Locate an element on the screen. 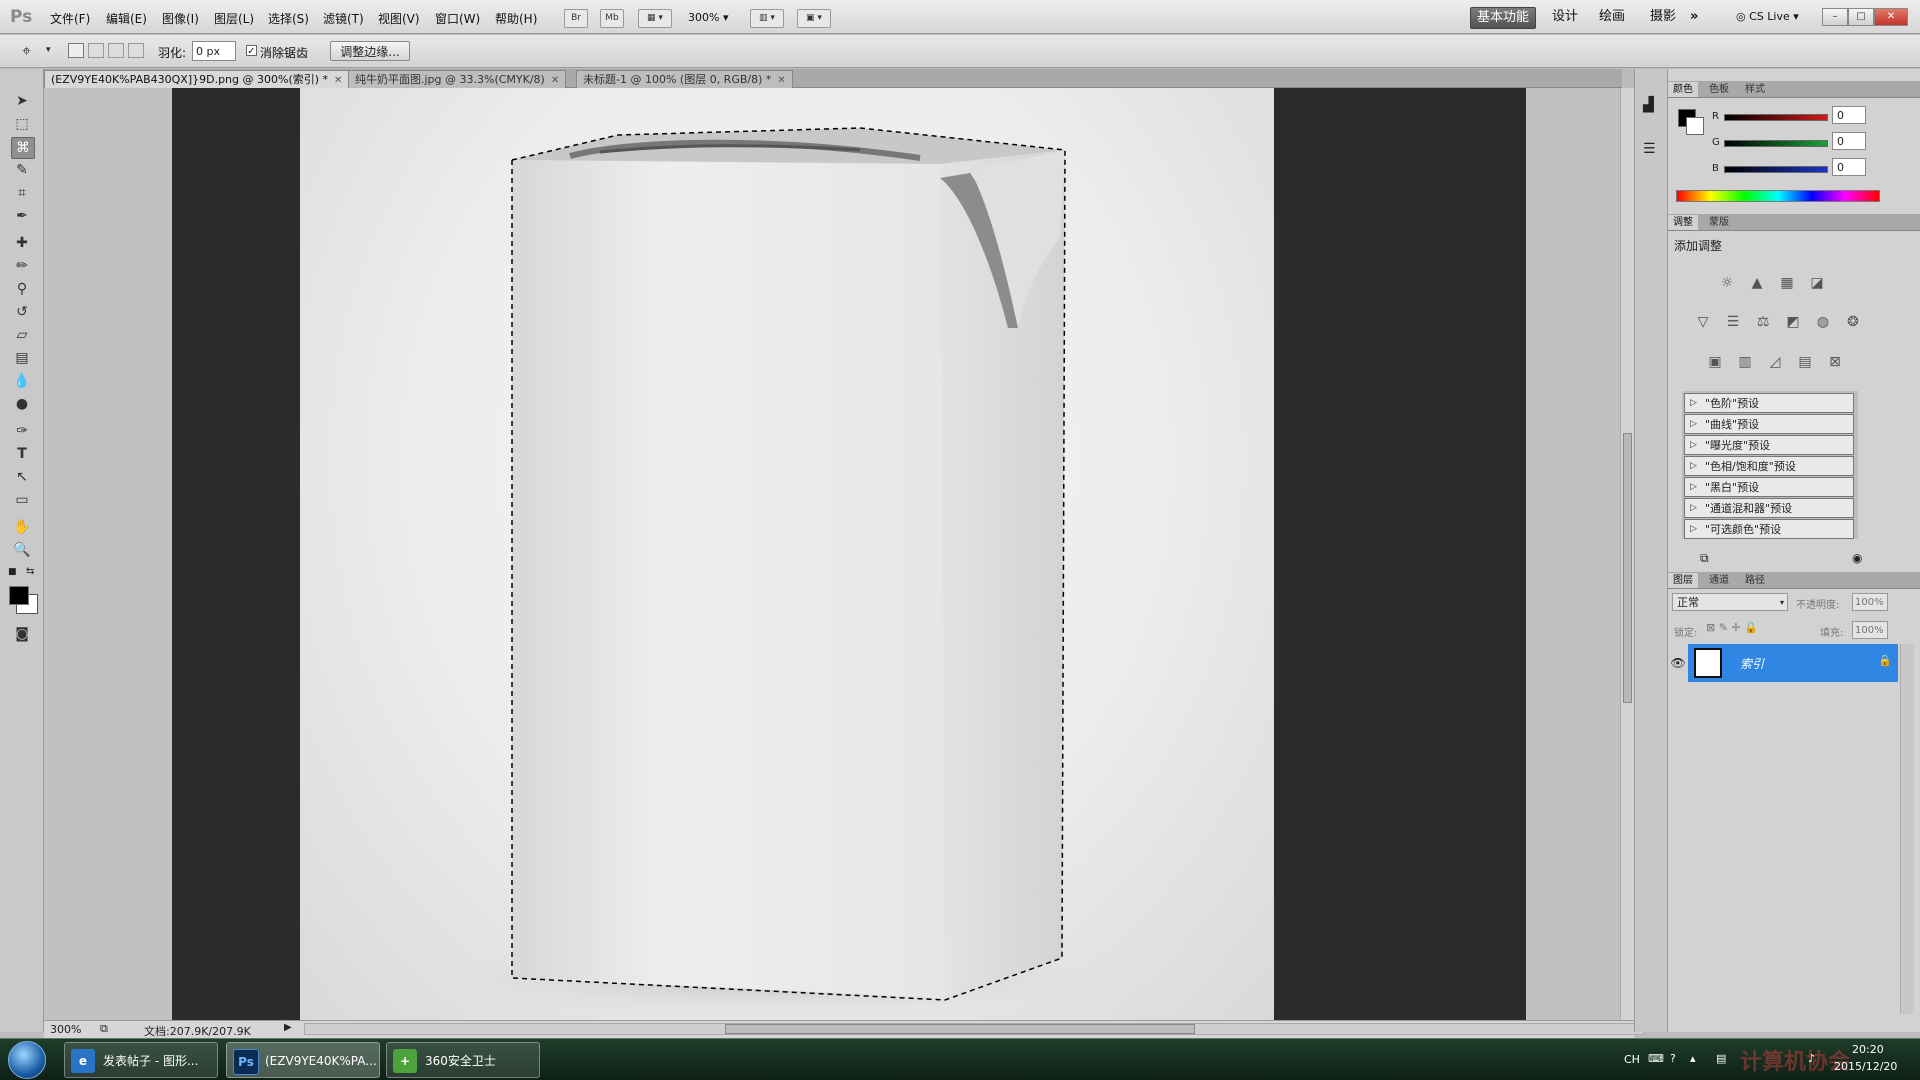  feather-input: 0 px is located at coordinates (214, 51).